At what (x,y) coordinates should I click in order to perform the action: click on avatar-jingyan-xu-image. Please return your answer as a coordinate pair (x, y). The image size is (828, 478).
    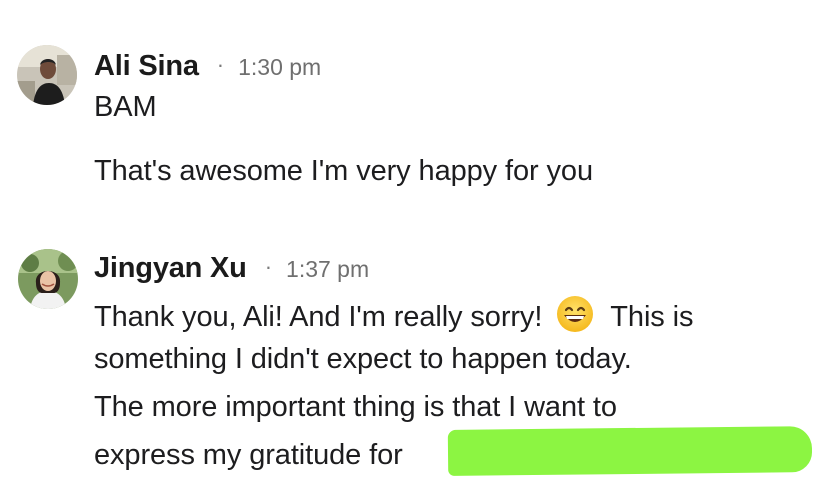
    Looking at the image, I should click on (48, 279).